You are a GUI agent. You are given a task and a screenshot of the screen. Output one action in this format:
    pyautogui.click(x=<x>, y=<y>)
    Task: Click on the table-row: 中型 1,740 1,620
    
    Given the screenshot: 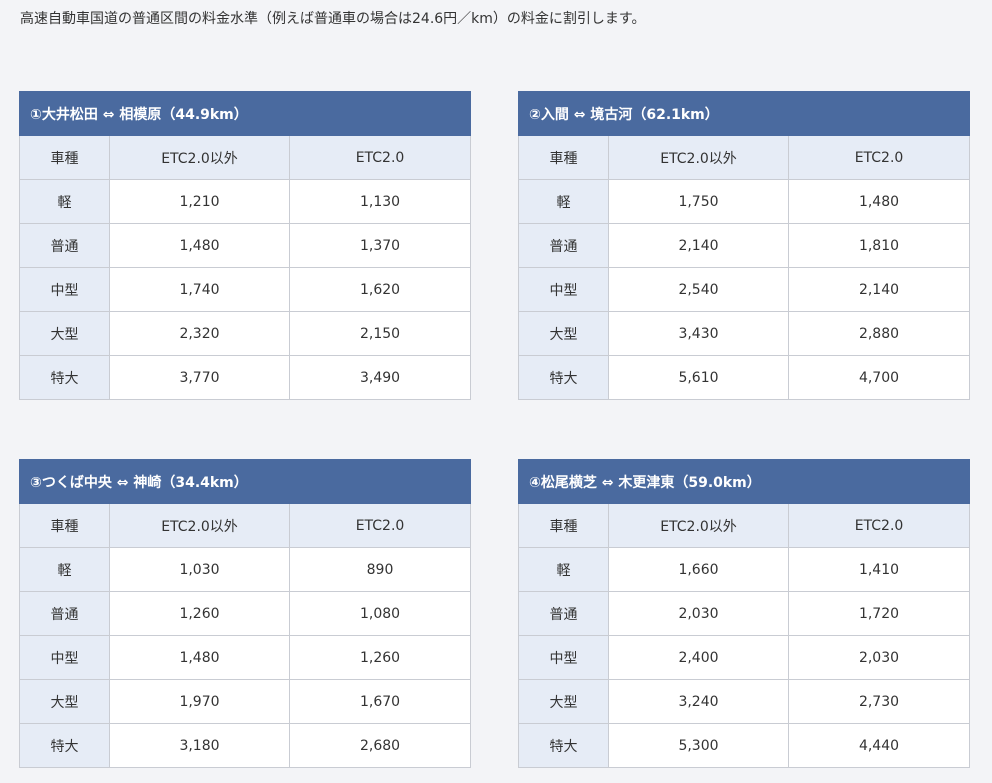 What is the action you would take?
    pyautogui.click(x=245, y=289)
    